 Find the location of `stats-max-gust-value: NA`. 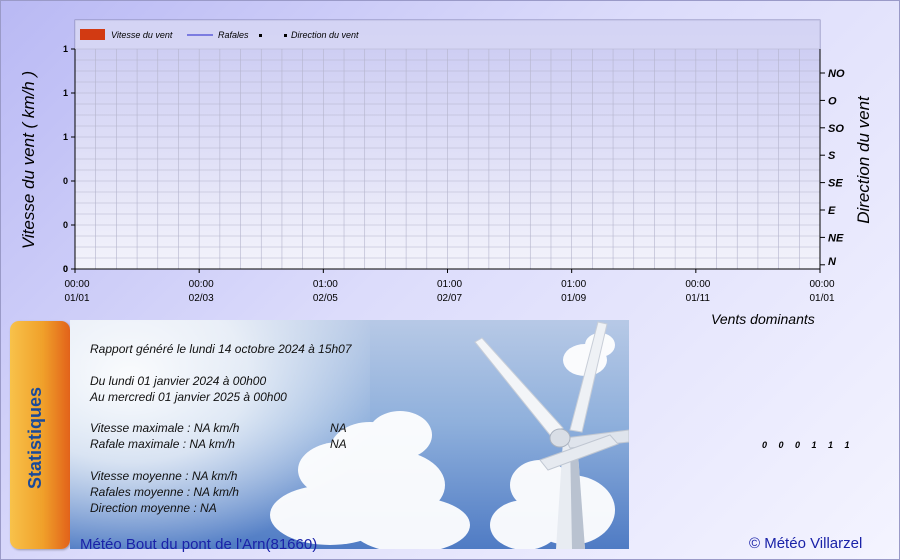

stats-max-gust-value: NA is located at coordinates (338, 444).